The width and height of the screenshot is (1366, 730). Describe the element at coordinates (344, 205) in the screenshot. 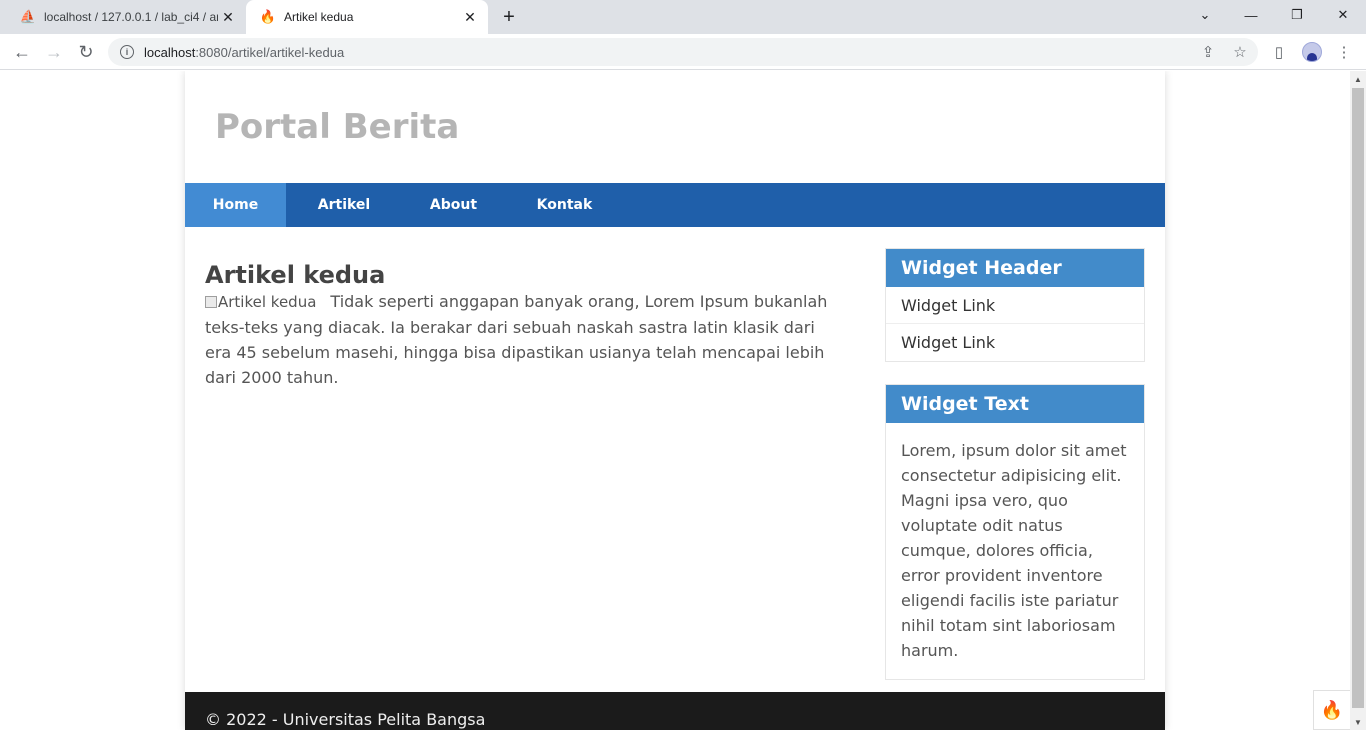

I see `nav-item-artikel: Artikel` at that location.